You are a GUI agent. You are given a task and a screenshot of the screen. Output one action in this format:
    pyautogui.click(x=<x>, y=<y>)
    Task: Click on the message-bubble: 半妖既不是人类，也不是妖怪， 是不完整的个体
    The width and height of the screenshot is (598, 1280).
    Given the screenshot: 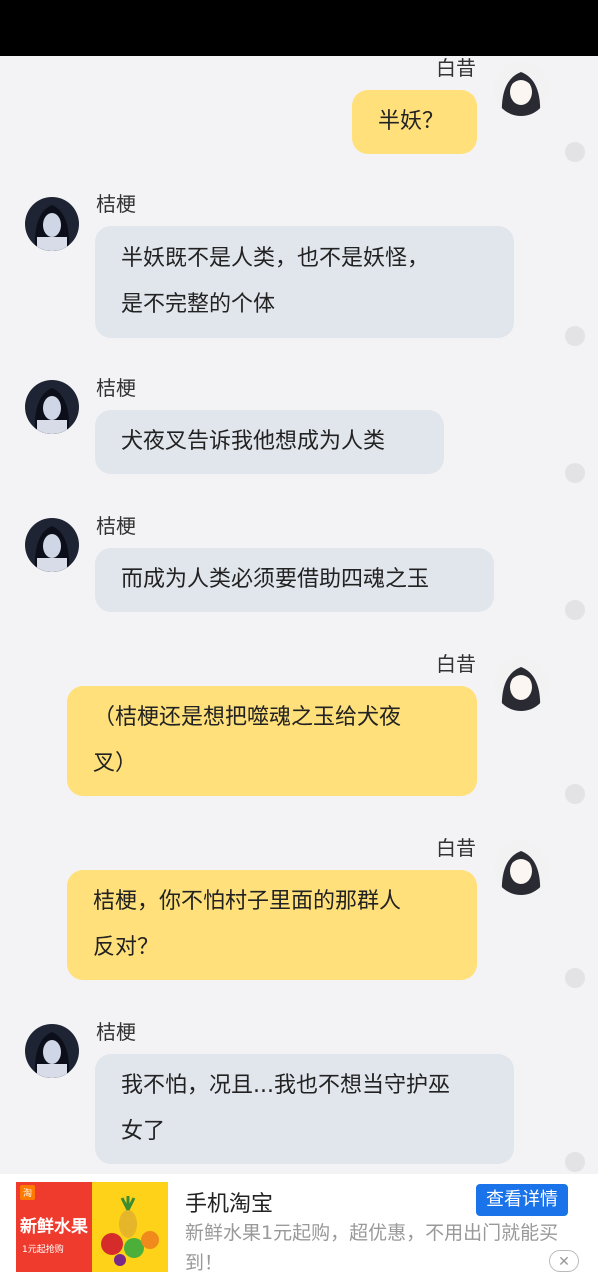 What is the action you would take?
    pyautogui.click(x=304, y=282)
    